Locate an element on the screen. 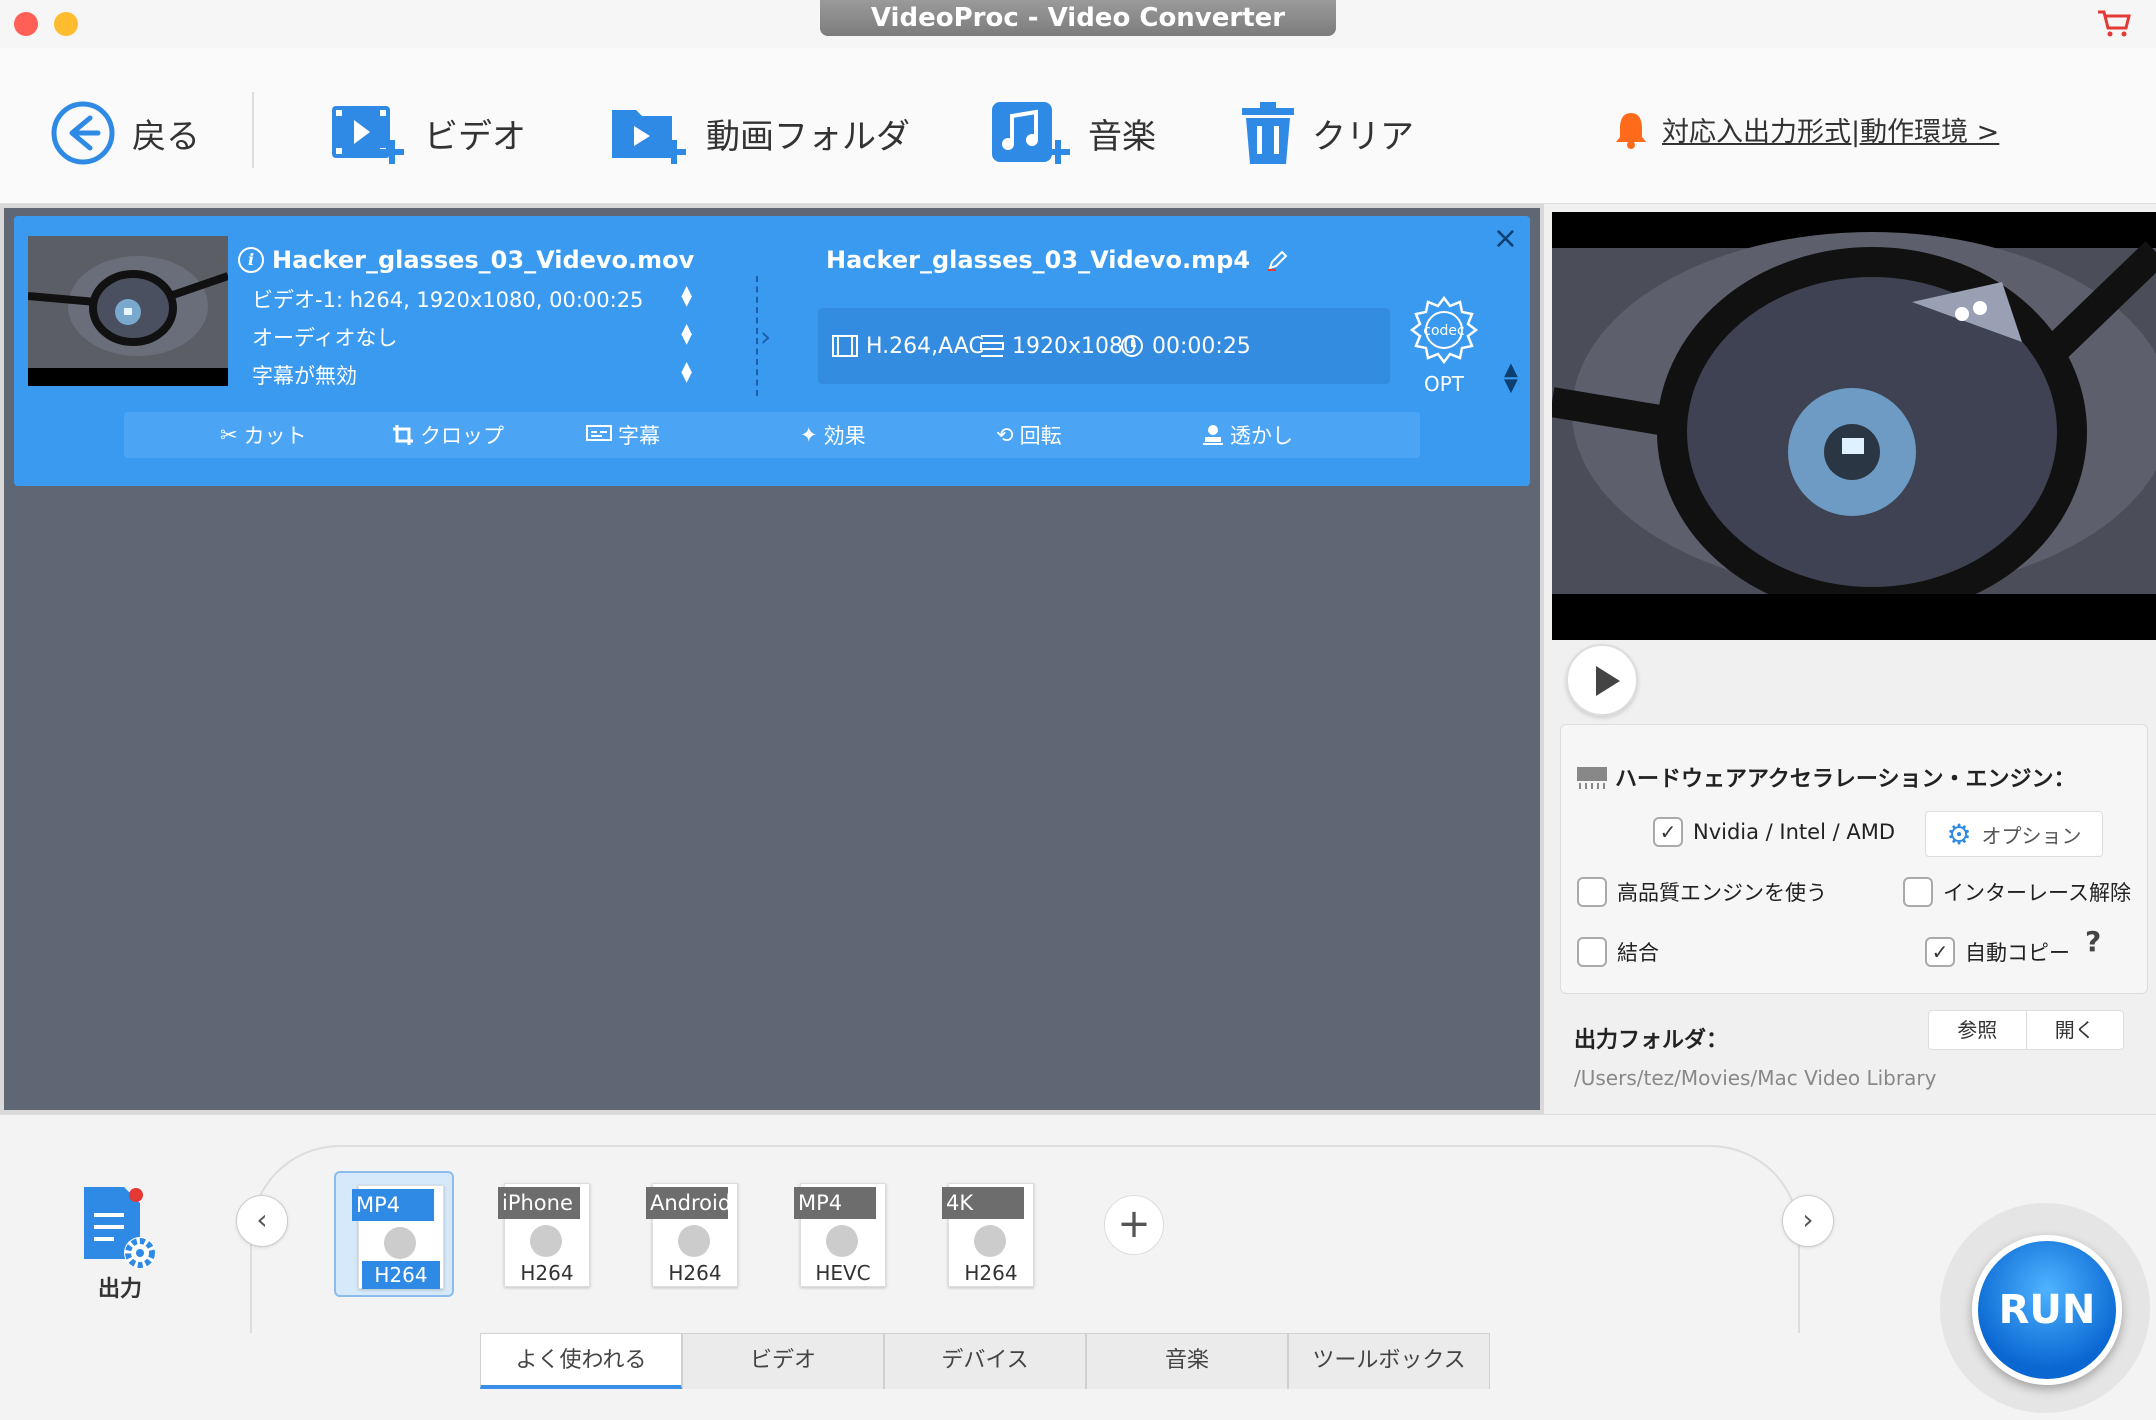 The image size is (2156, 1420). hardware-title: ハードウェアアクセラレーション・エンジン： is located at coordinates (1825, 777).